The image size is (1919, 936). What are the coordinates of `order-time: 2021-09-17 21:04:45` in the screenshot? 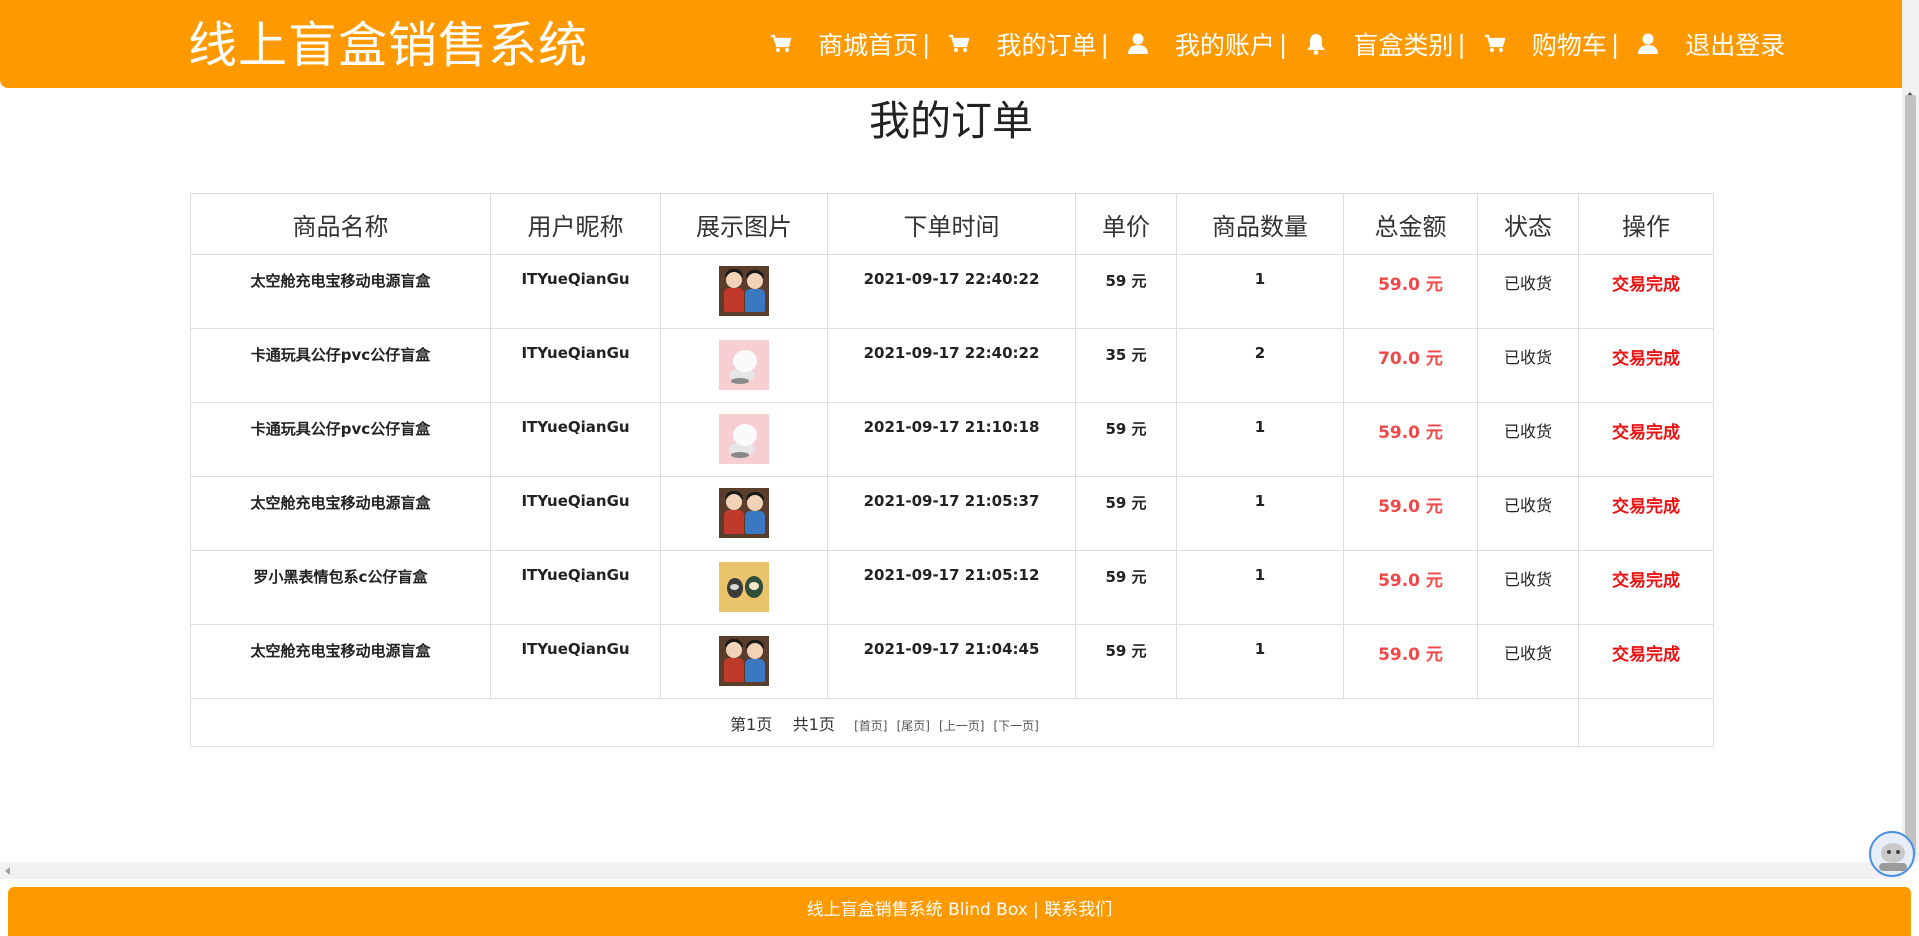 It's located at (951, 661).